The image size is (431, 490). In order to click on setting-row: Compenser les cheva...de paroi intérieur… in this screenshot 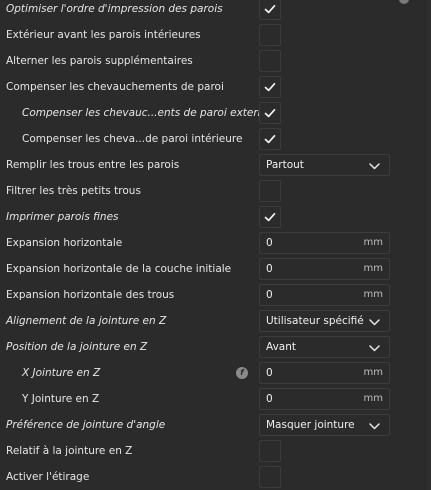, I will do `click(215, 139)`.